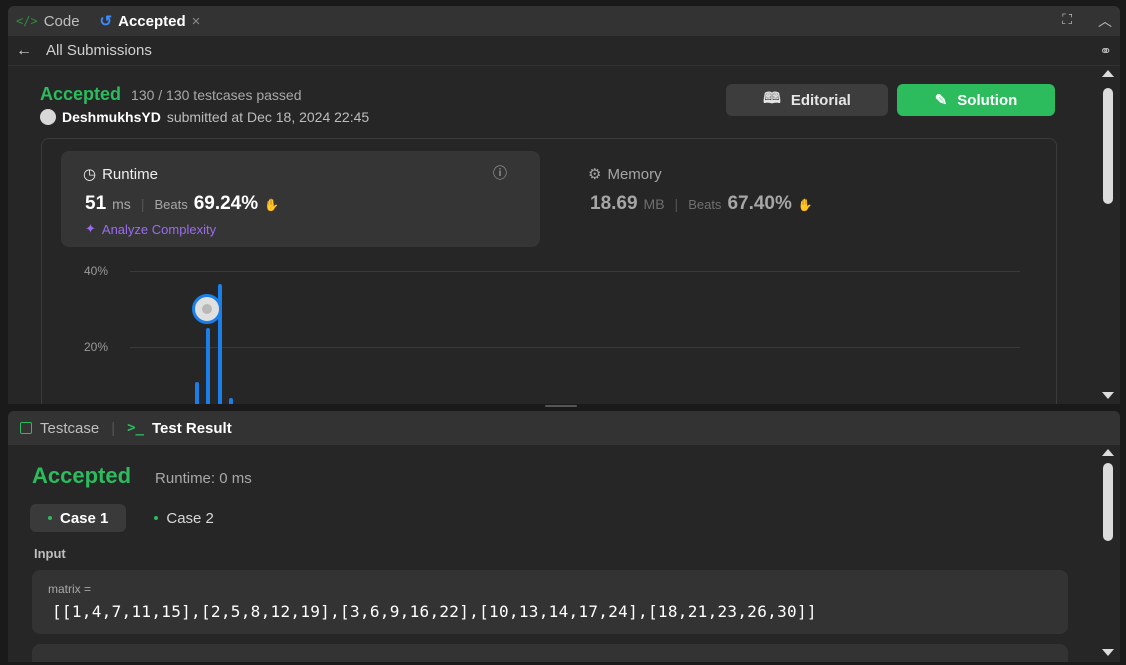 The height and width of the screenshot is (665, 1126). I want to click on sparkle-icon: ✦, so click(90, 228).